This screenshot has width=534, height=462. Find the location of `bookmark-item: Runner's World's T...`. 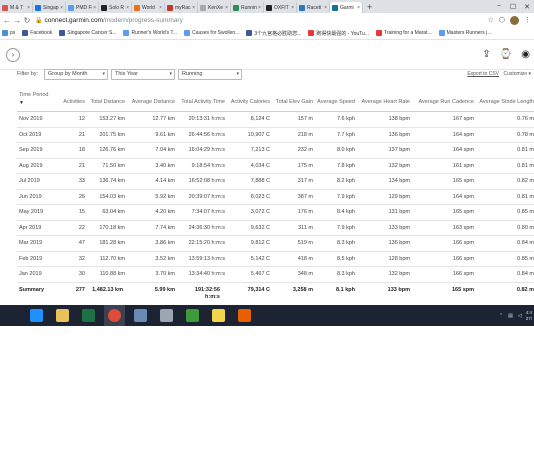

bookmark-item: Runner's World's T... is located at coordinates (150, 33).